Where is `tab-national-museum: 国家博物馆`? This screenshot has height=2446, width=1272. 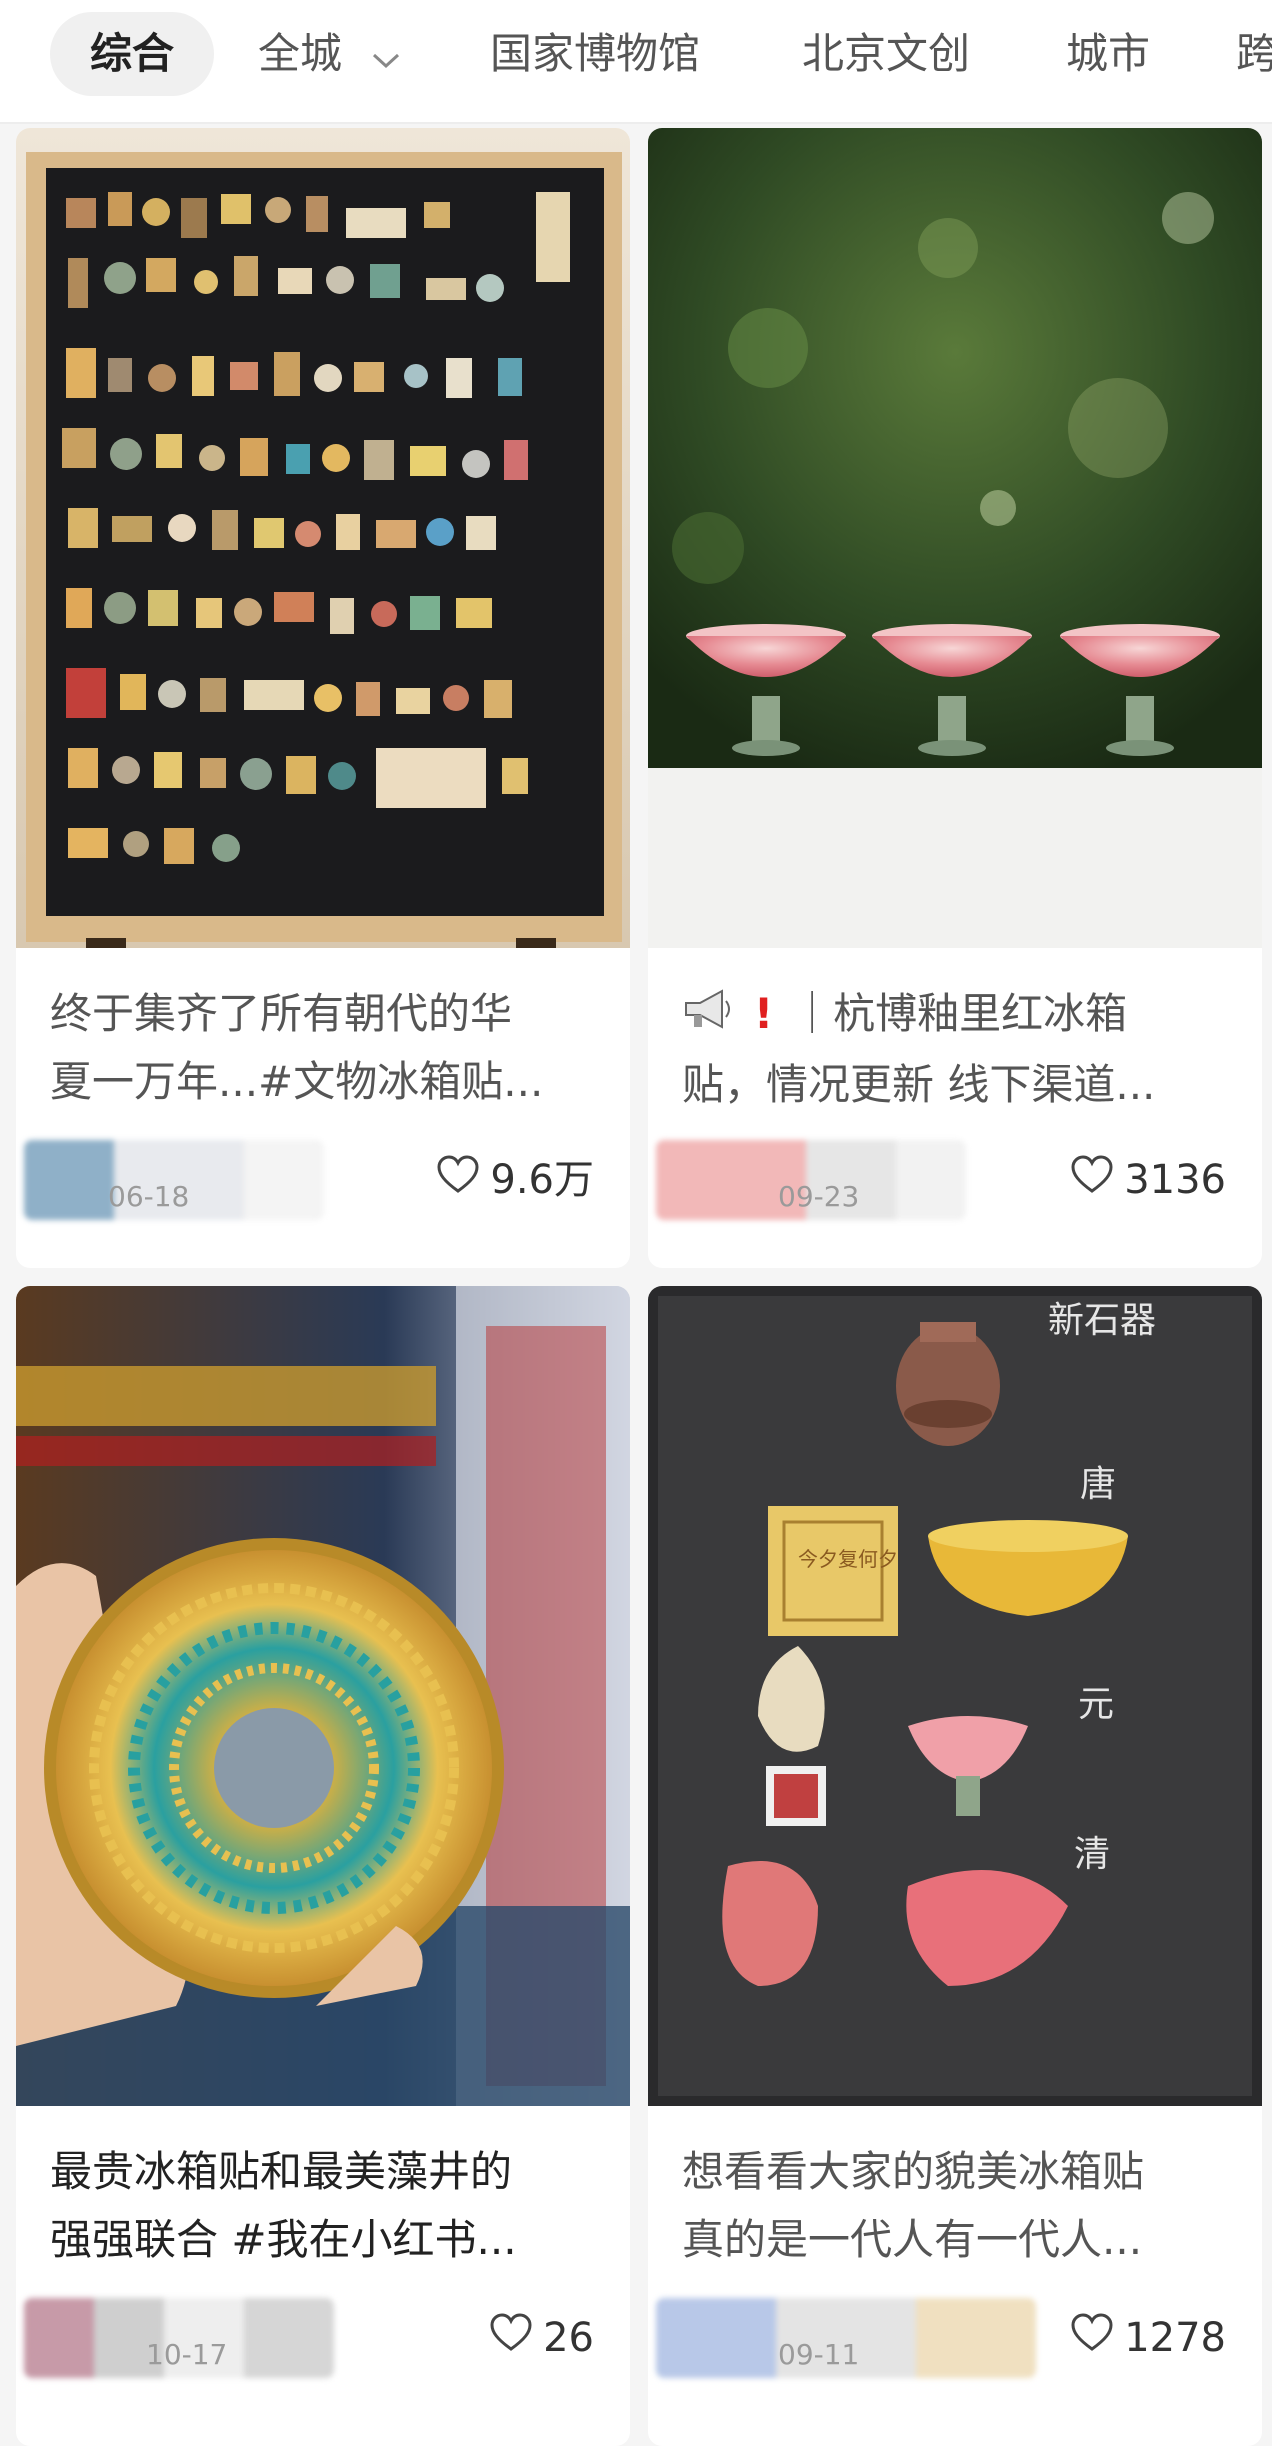
tab-national-museum: 国家博物馆 is located at coordinates (595, 54).